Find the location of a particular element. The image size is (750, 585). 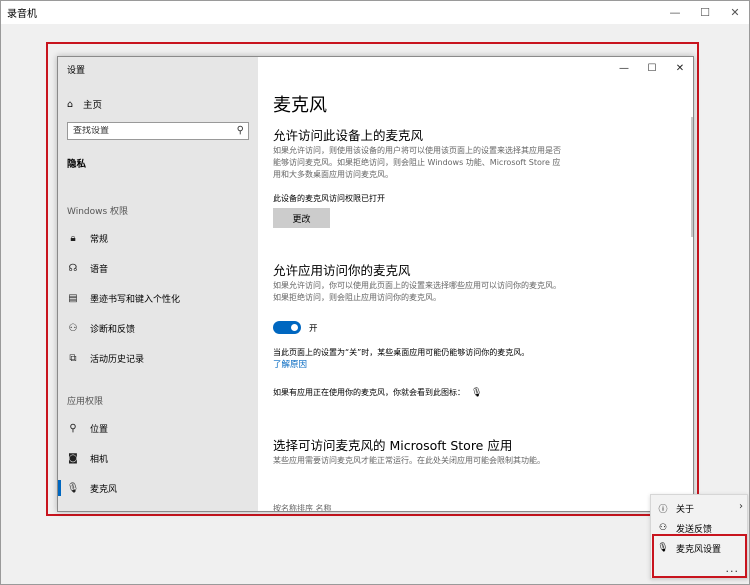

nav-item-label: 相机 is located at coordinates (99, 459).